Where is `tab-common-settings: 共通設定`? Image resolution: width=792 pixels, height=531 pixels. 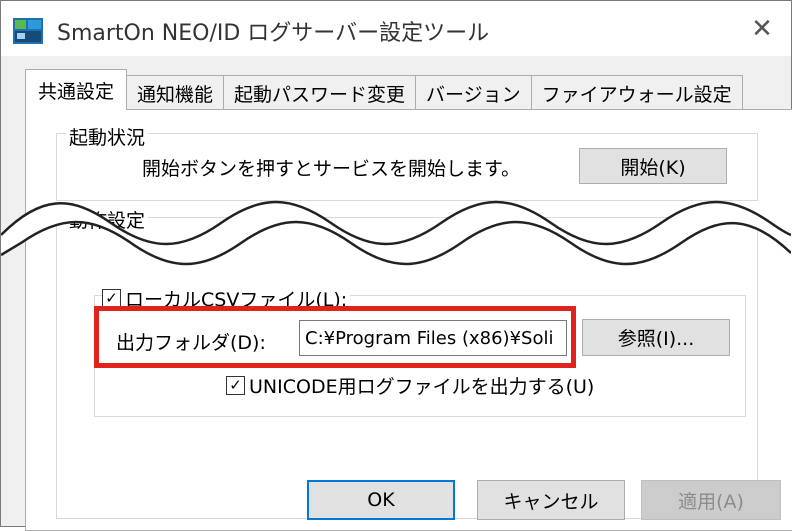
tab-common-settings: 共通設定 is located at coordinates (76, 89).